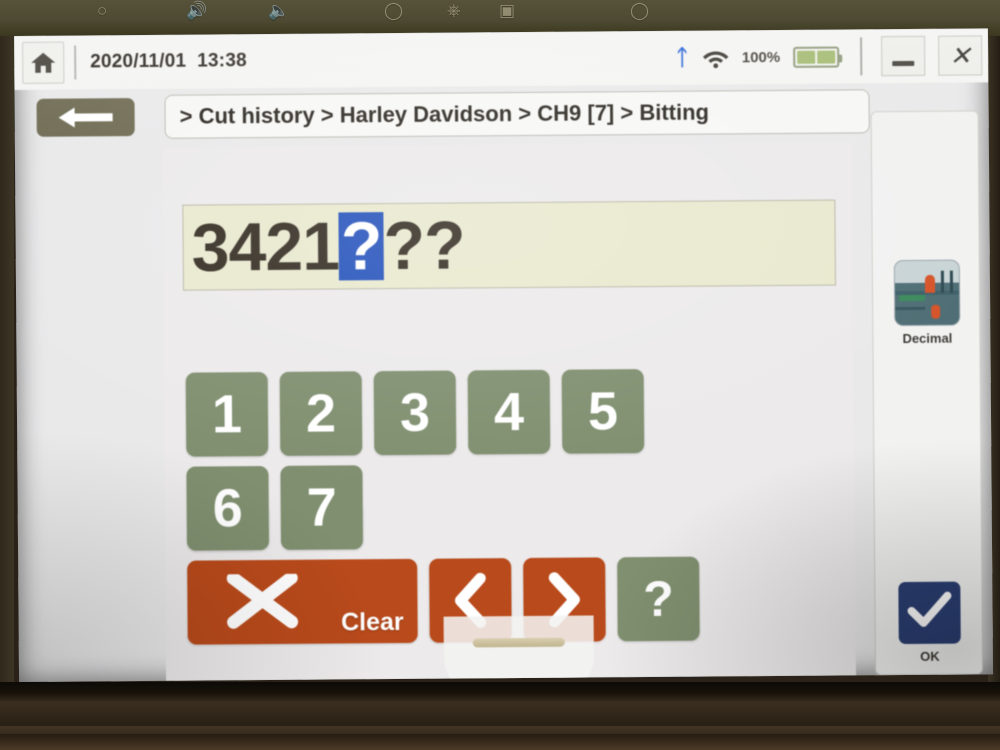  I want to click on stand-handle, so click(519, 648).